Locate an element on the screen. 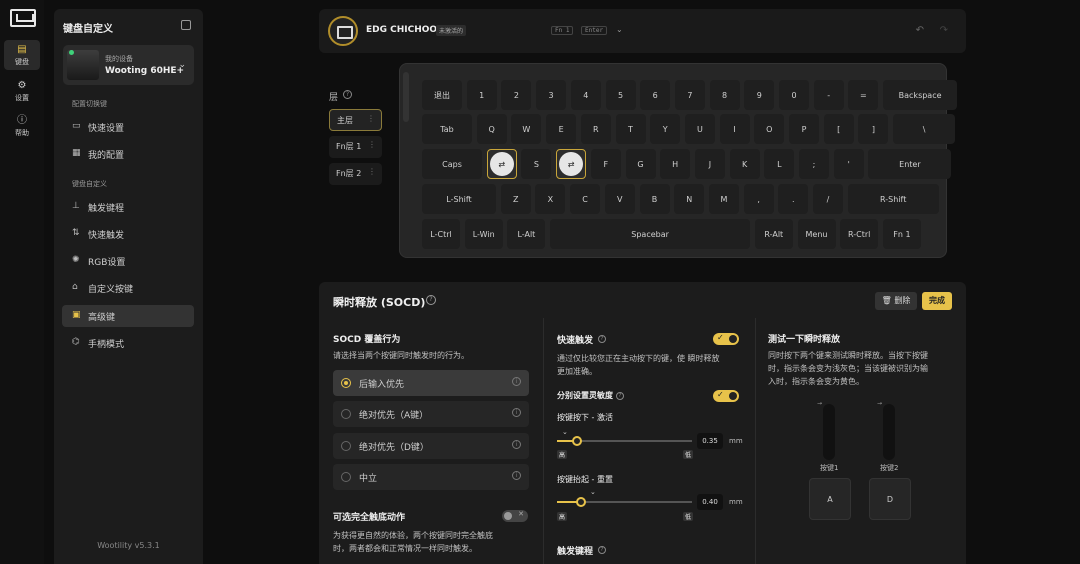  key: 6 is located at coordinates (655, 95).